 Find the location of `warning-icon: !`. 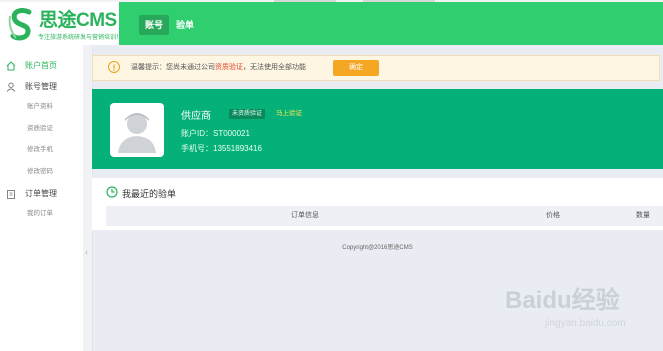

warning-icon: ! is located at coordinates (114, 67).